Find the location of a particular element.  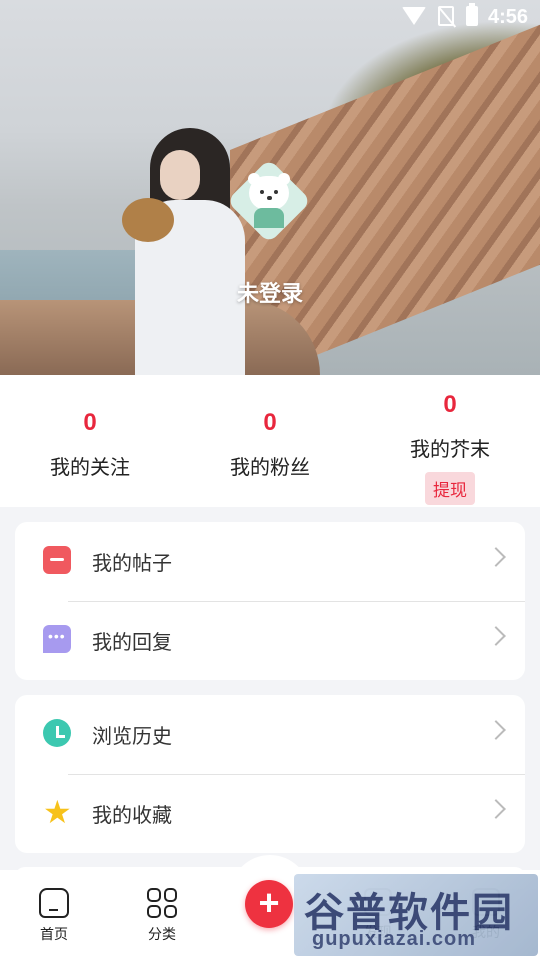

tab-home-label: 首页 is located at coordinates (54, 934).